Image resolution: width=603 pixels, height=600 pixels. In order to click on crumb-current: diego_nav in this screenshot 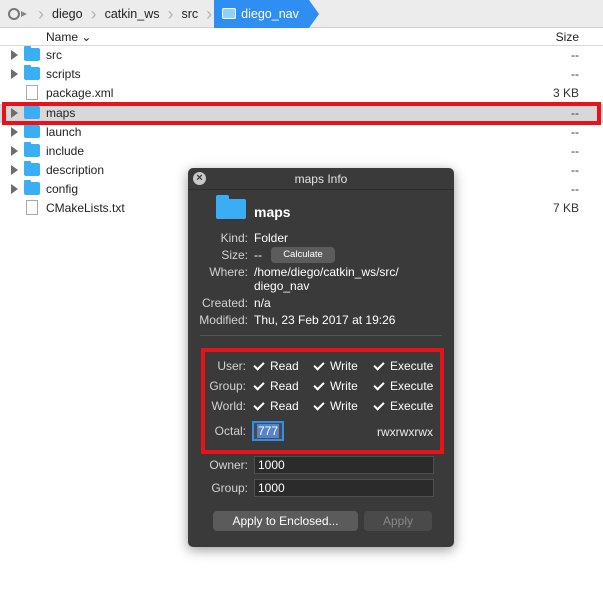, I will do `click(266, 14)`.